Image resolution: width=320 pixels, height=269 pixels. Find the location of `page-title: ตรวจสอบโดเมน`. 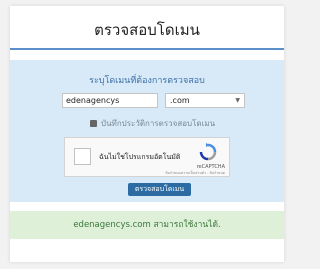

page-title: ตรวจสอบโดเมน is located at coordinates (147, 30).